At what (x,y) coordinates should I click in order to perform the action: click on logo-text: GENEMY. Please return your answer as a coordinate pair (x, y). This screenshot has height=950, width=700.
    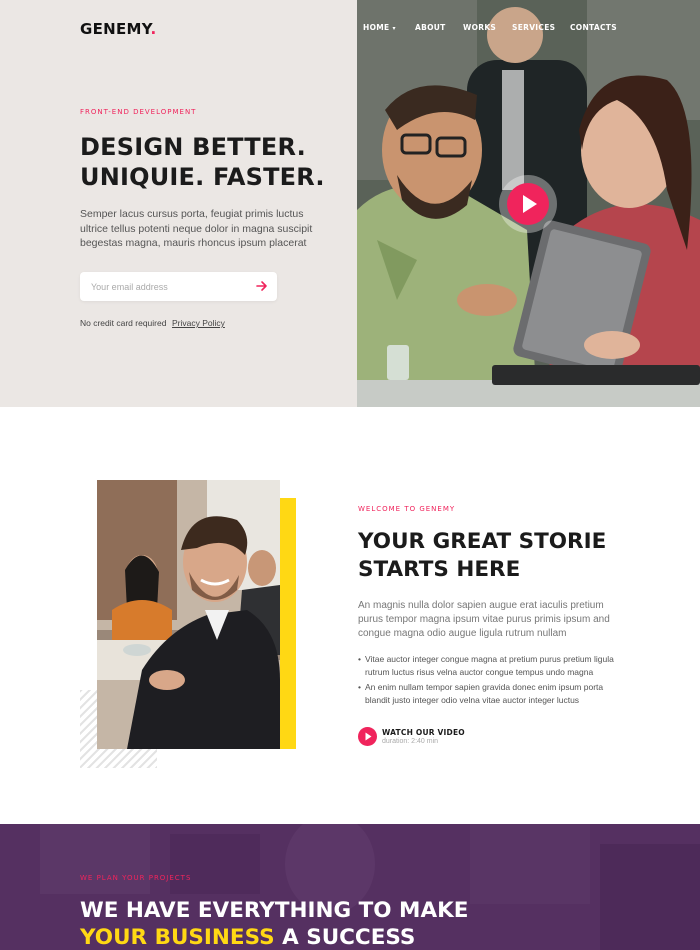
    Looking at the image, I should click on (115, 29).